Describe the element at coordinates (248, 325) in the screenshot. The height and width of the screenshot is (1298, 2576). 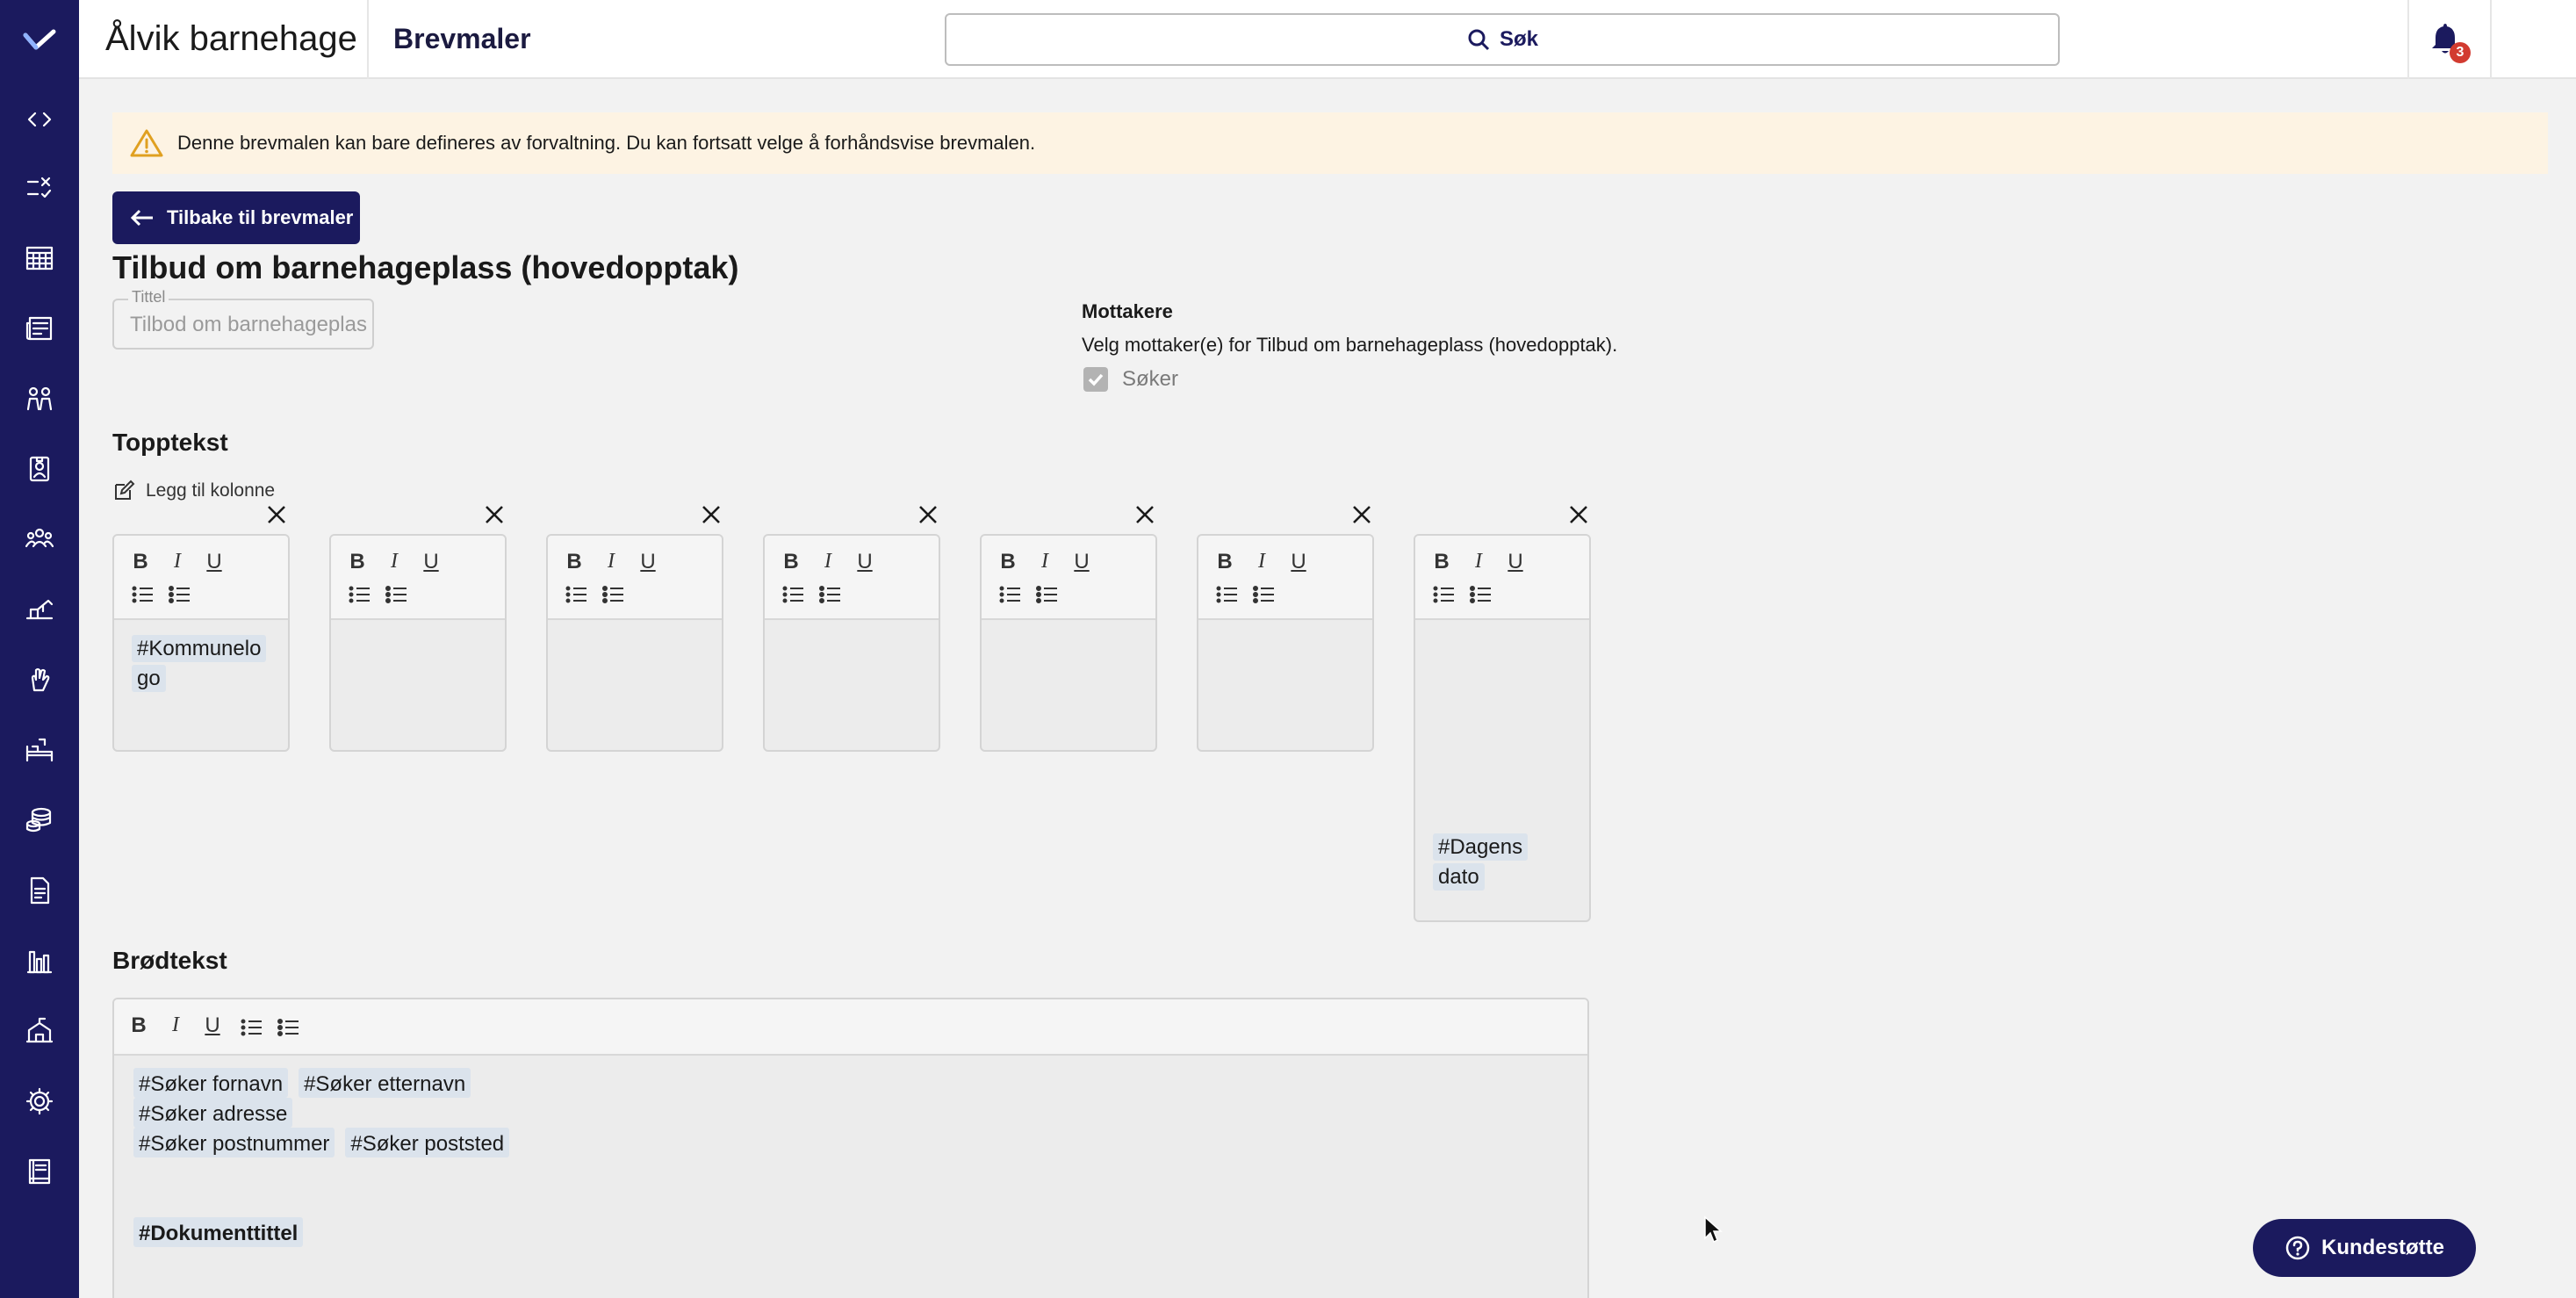
I see `title-input` at that location.